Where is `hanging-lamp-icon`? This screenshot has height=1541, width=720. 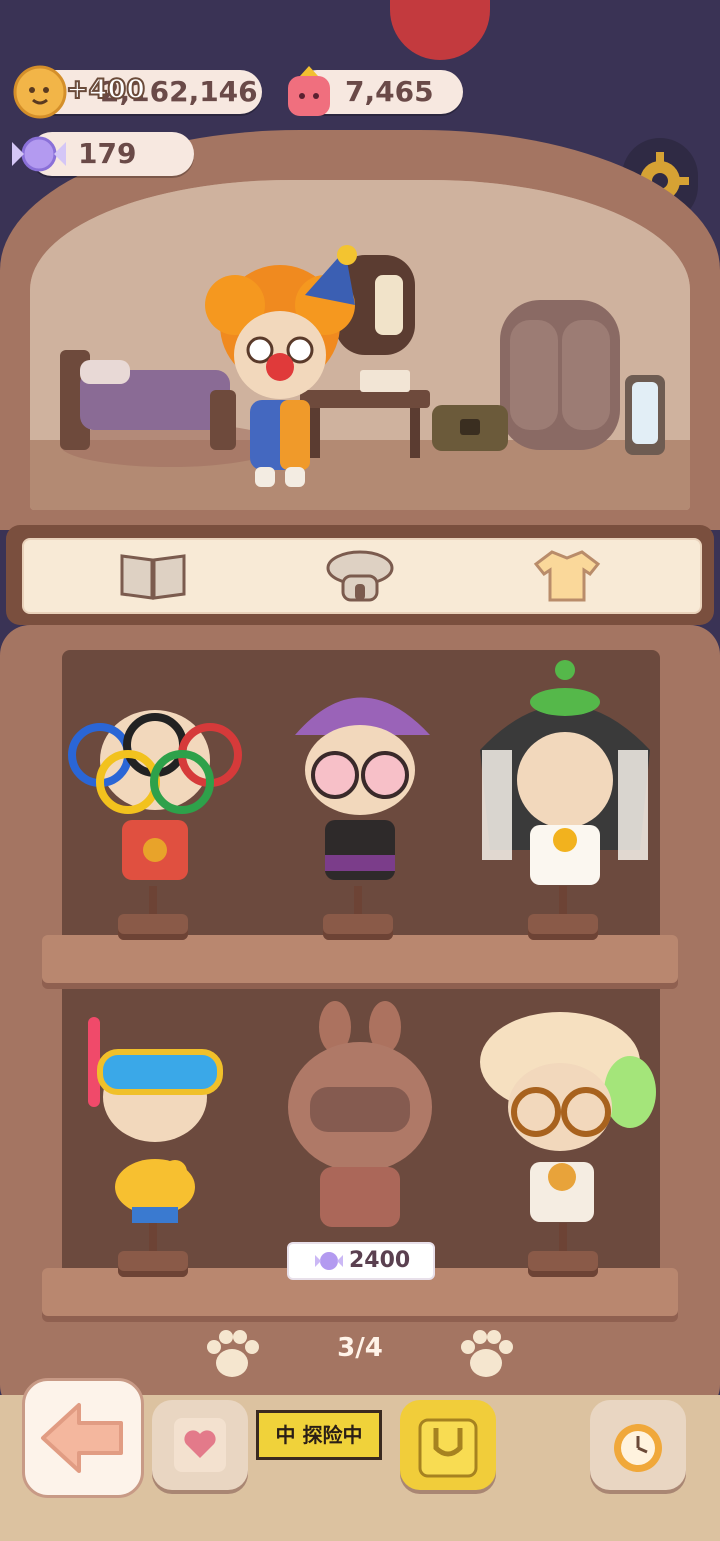 hanging-lamp-icon is located at coordinates (440, 30).